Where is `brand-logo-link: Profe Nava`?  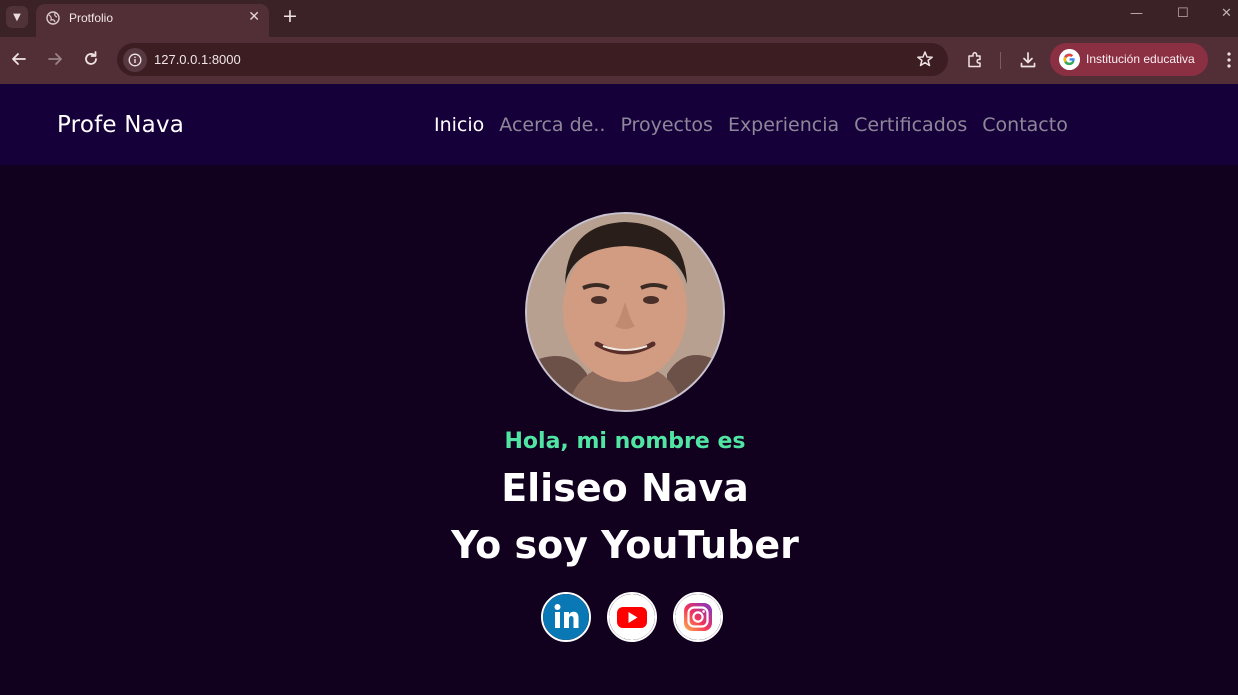
brand-logo-link: Profe Nava is located at coordinates (120, 125).